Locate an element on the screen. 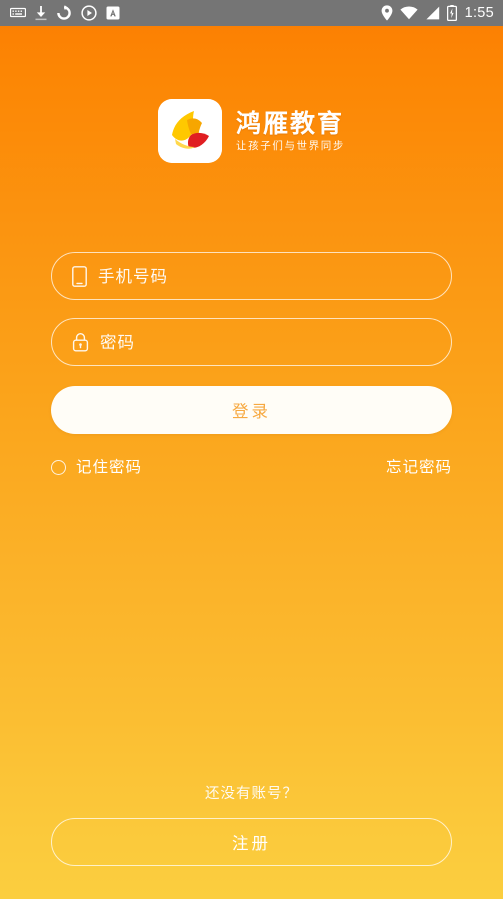 The width and height of the screenshot is (503, 899). keyboard-icon is located at coordinates (18, 12).